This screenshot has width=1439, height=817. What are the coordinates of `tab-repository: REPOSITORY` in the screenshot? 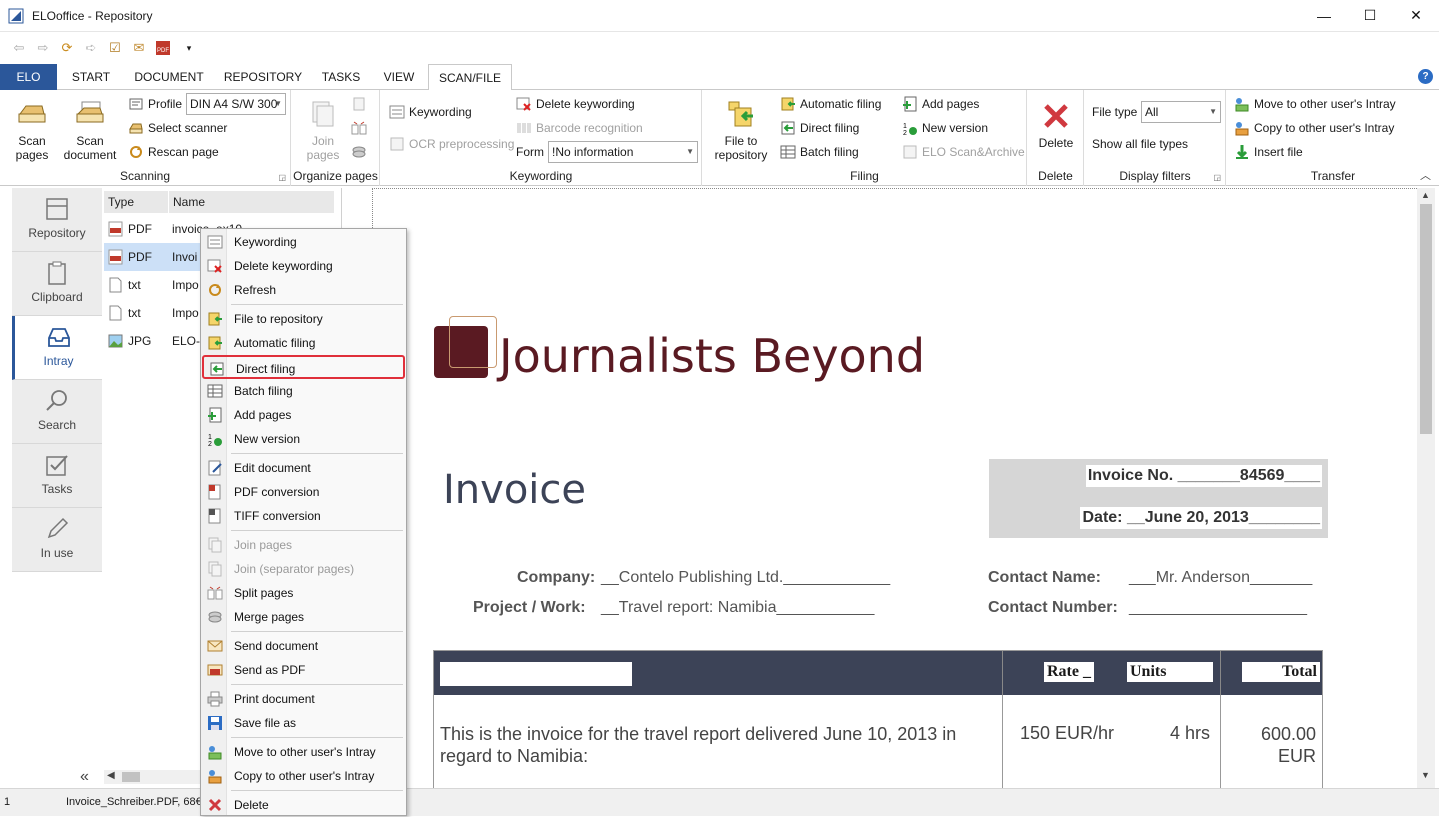 It's located at (263, 77).